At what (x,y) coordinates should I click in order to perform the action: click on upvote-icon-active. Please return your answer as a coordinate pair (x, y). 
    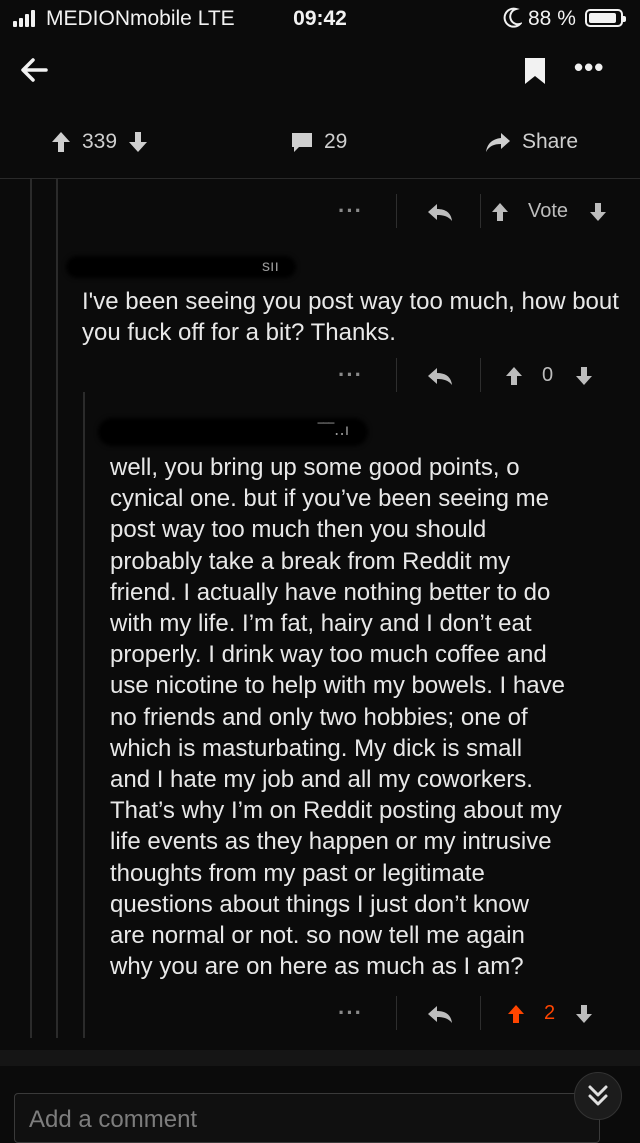
    Looking at the image, I should click on (516, 1014).